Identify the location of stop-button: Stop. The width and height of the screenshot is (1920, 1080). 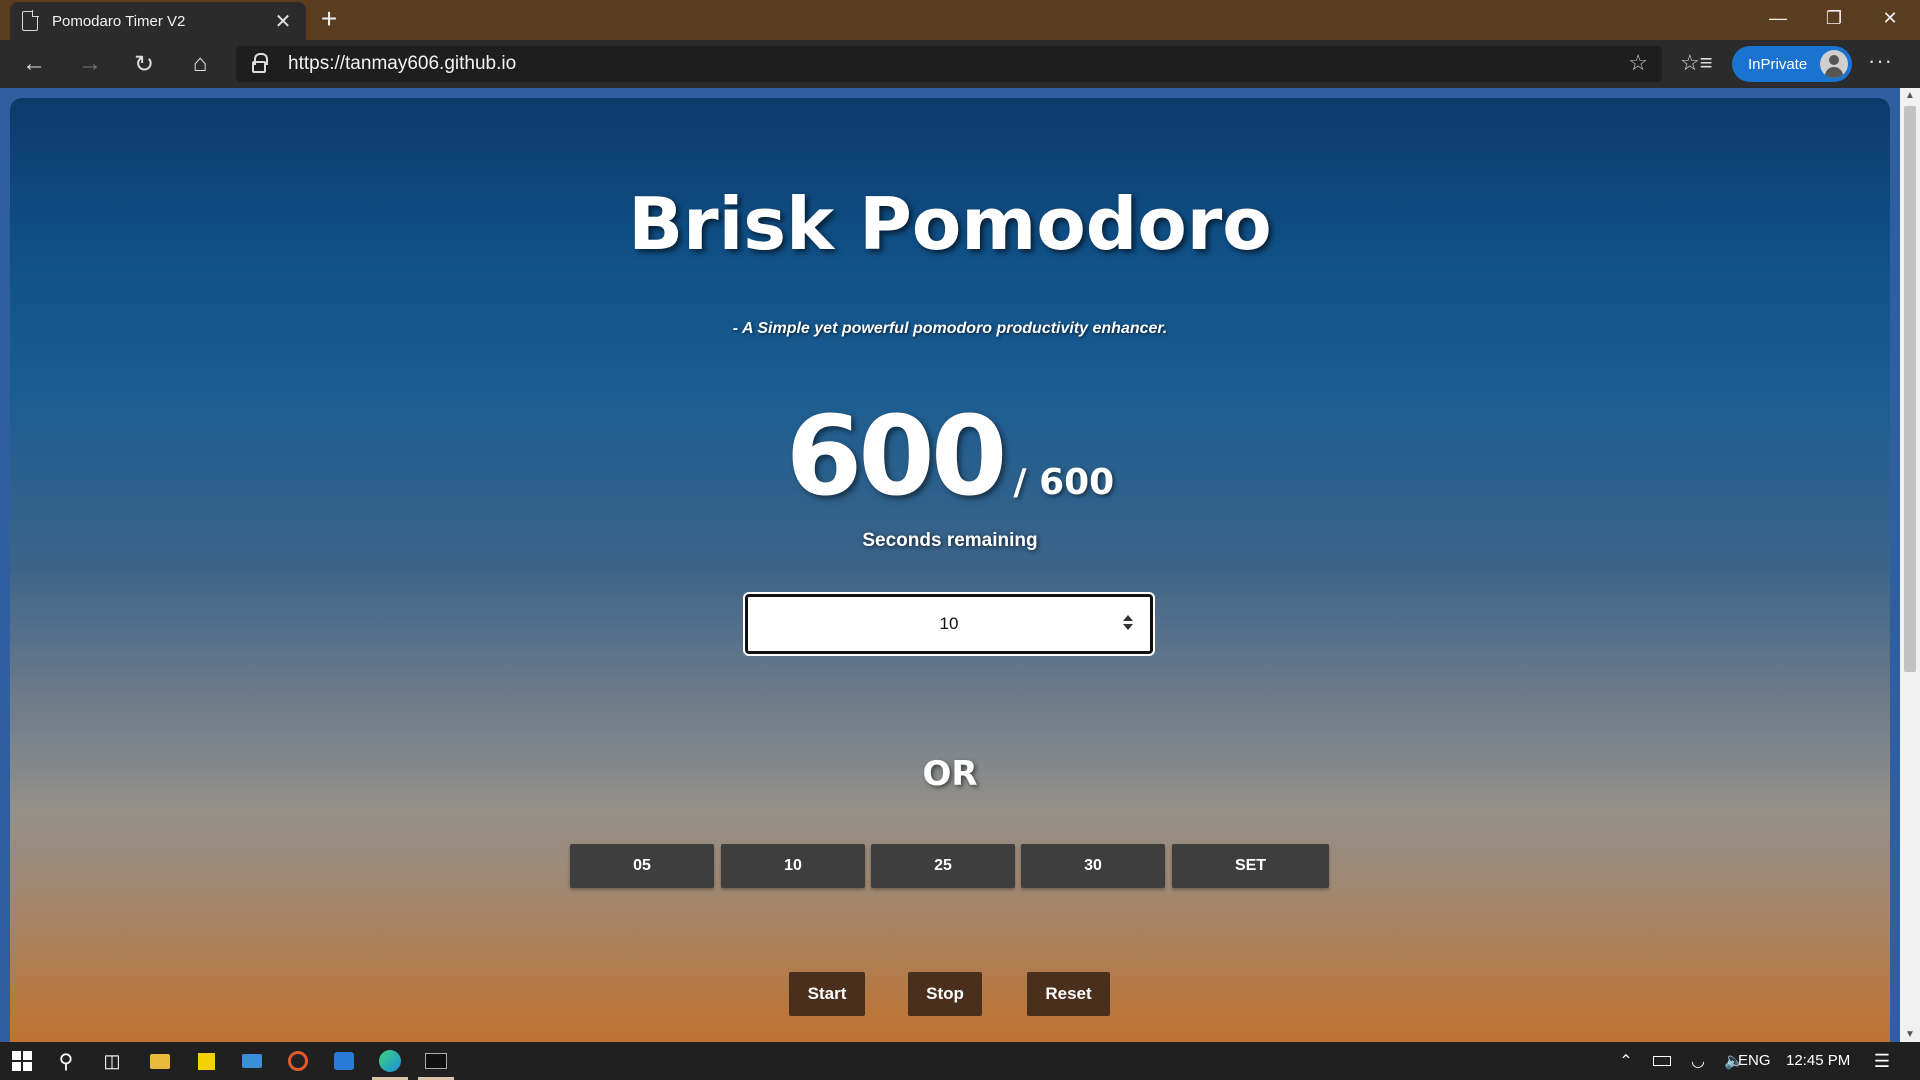
(945, 994).